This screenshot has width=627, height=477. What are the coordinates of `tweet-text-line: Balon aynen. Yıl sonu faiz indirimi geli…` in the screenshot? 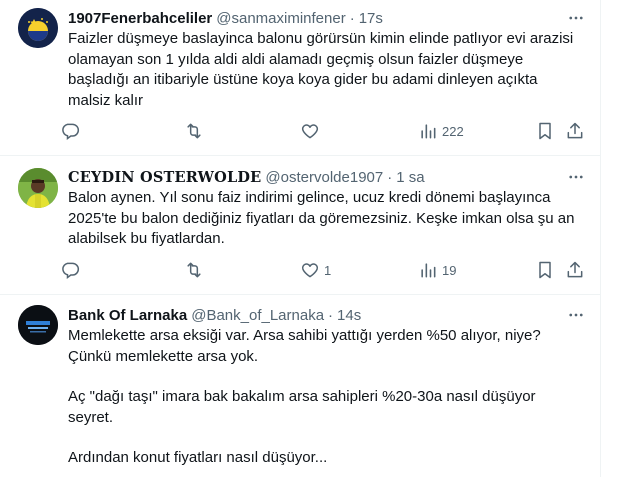 It's located at (309, 197).